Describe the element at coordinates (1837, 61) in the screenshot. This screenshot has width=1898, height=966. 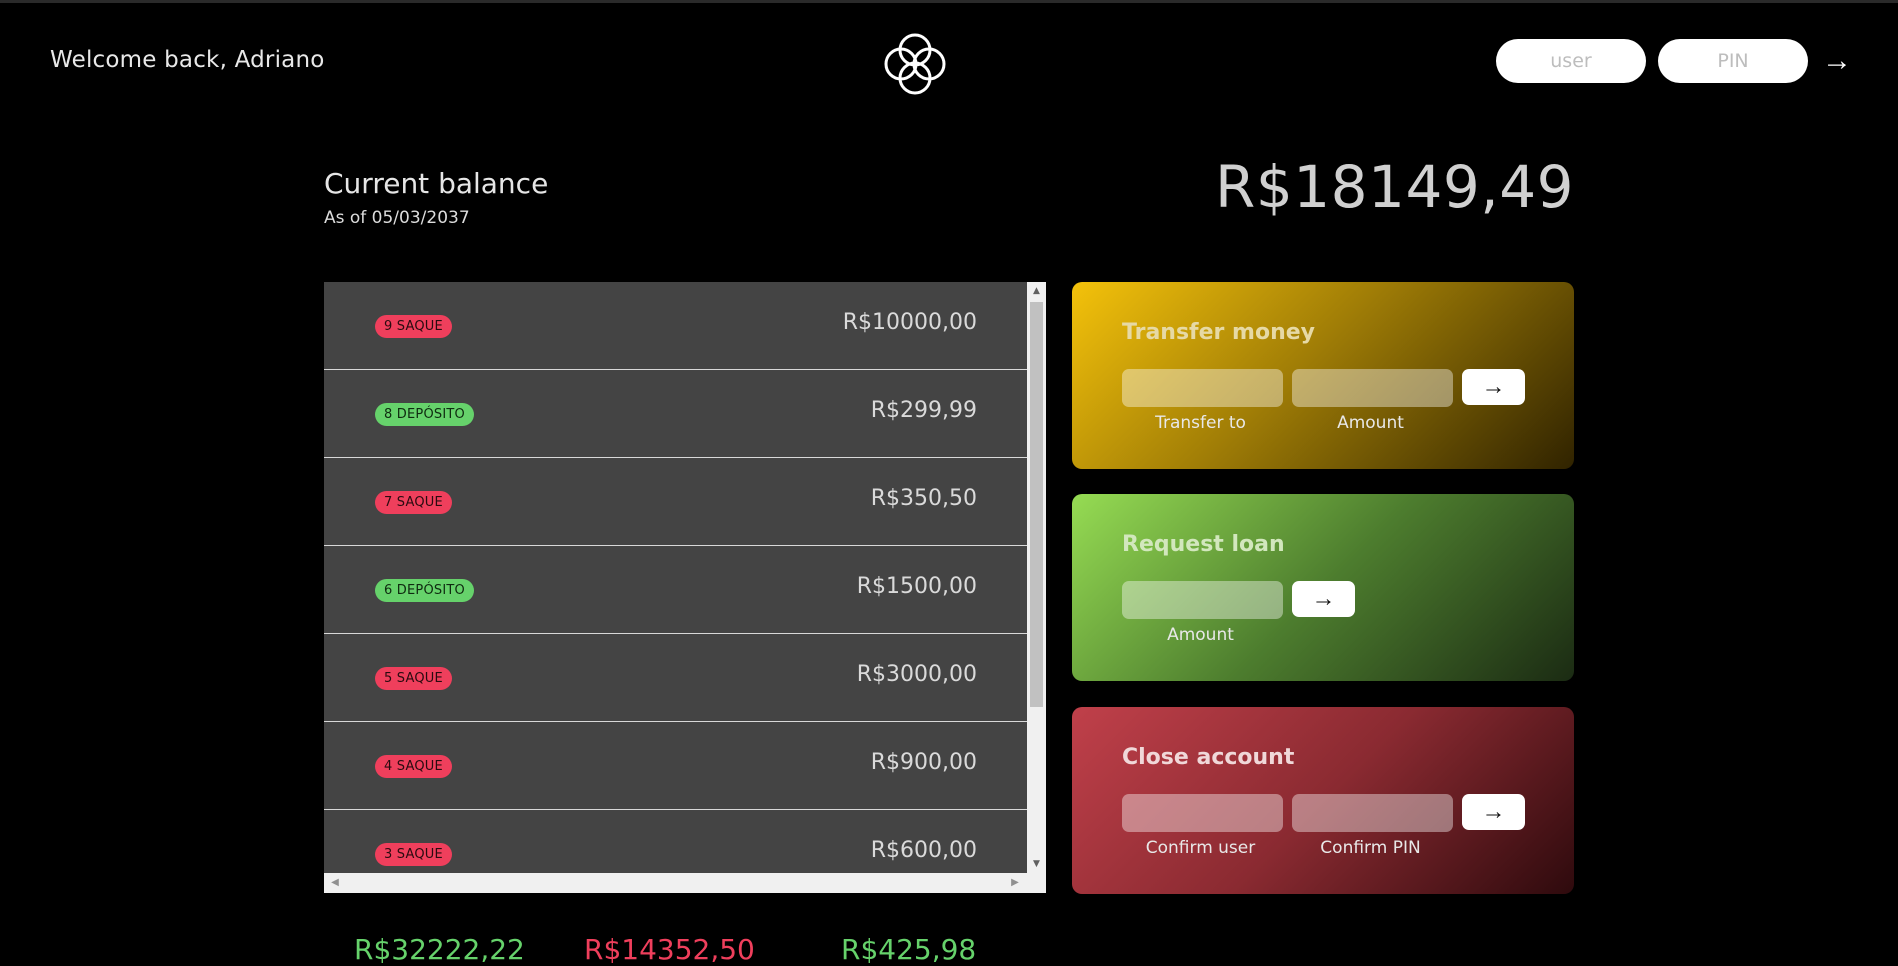
I see `login-button: →` at that location.